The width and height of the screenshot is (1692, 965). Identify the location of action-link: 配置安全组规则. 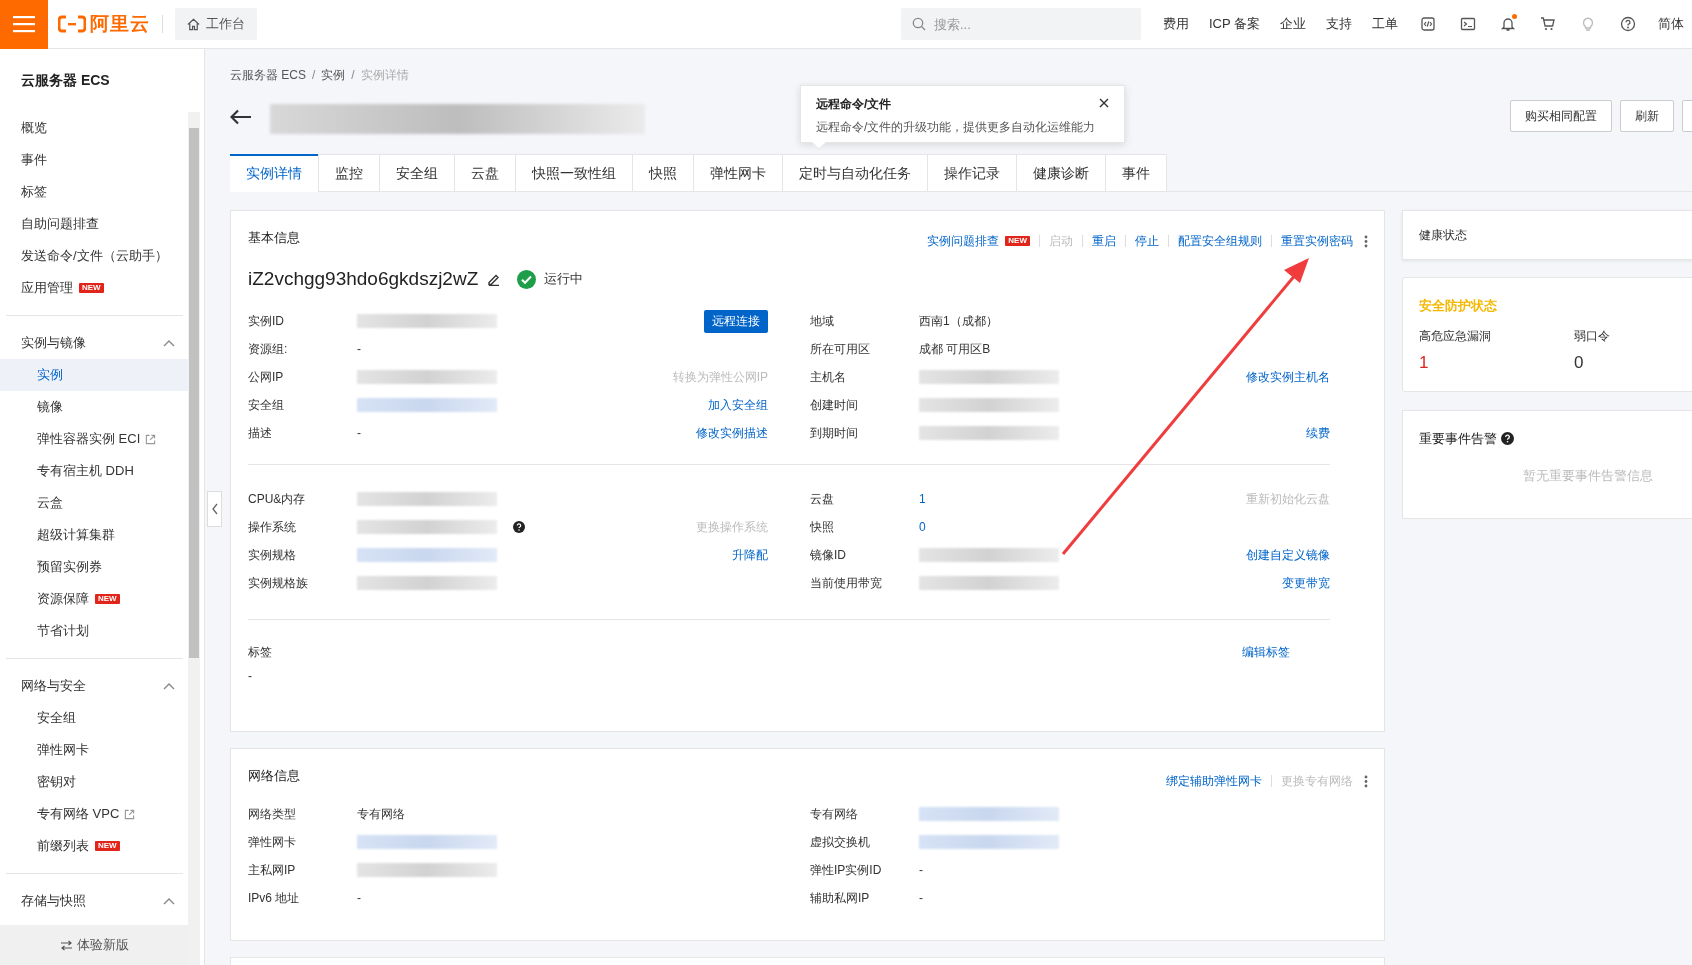
(1220, 241).